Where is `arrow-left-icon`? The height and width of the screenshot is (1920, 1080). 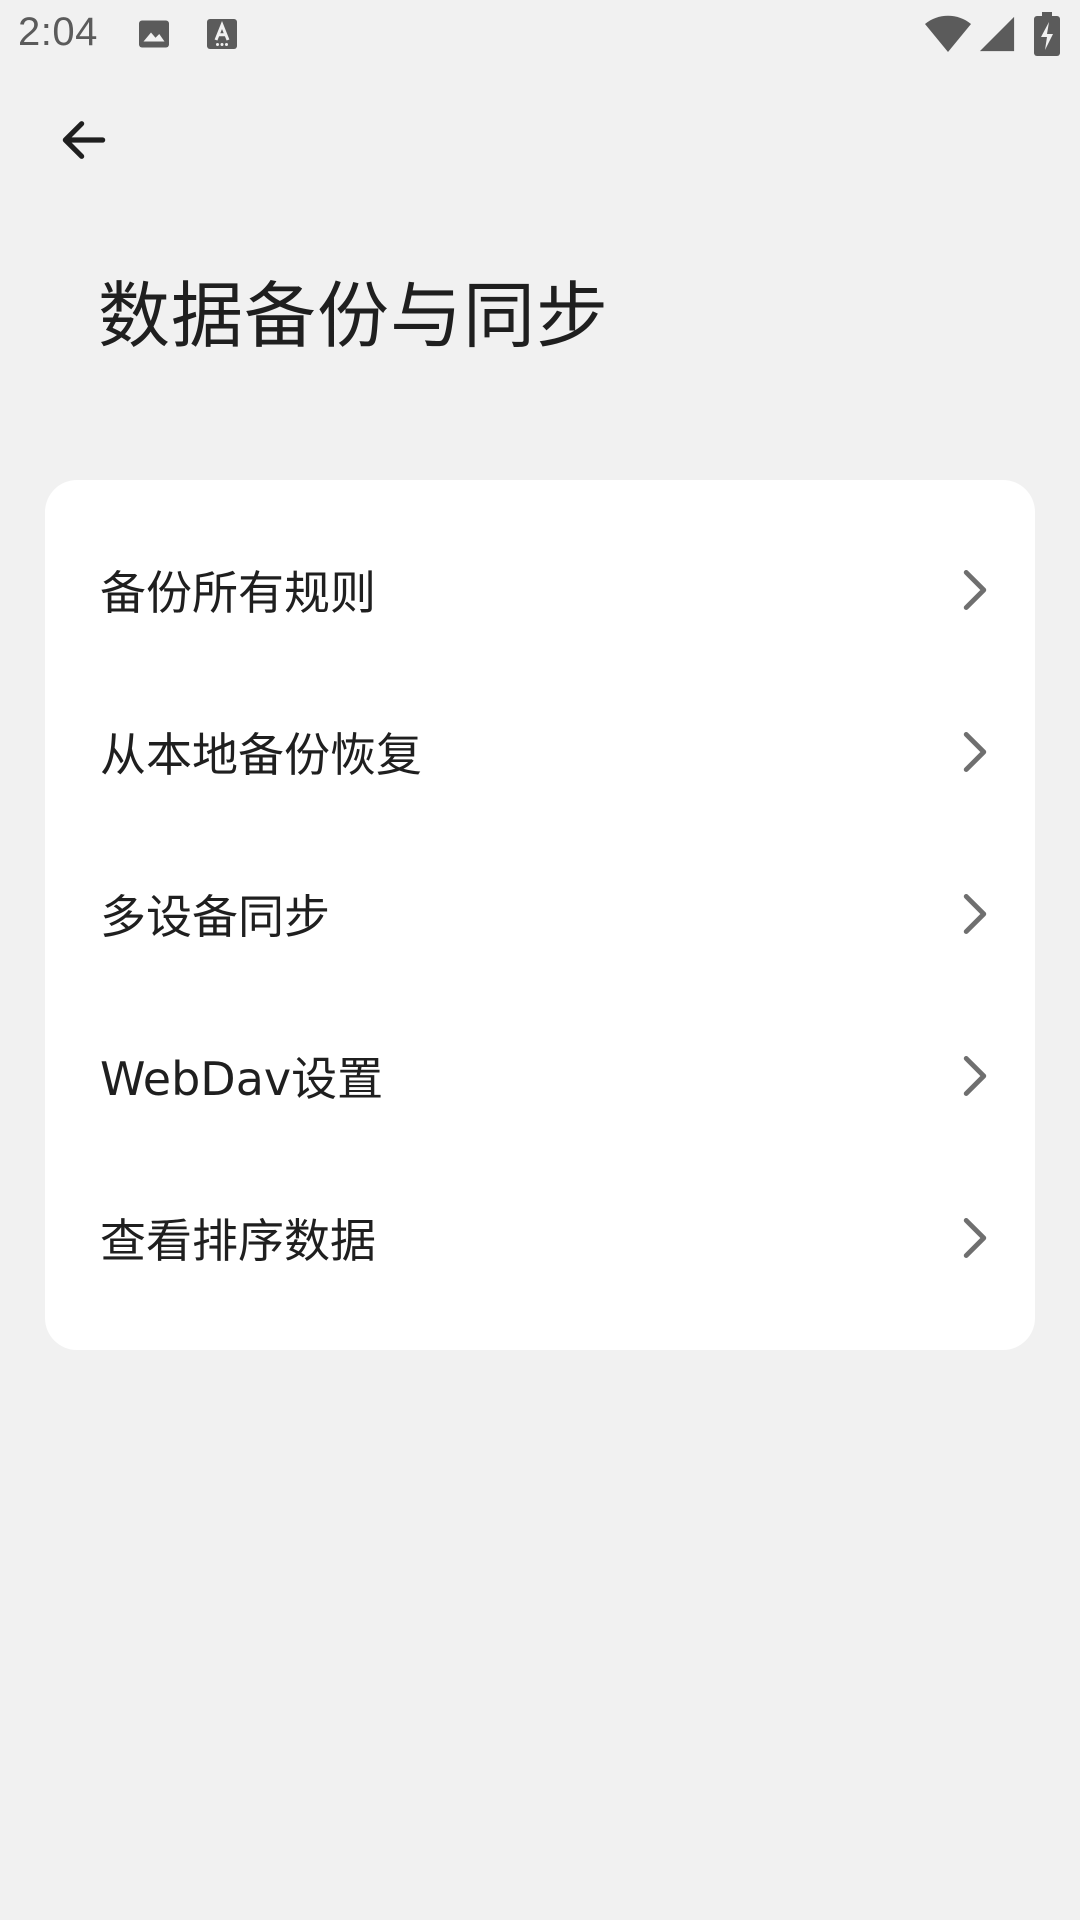
arrow-left-icon is located at coordinates (84, 140).